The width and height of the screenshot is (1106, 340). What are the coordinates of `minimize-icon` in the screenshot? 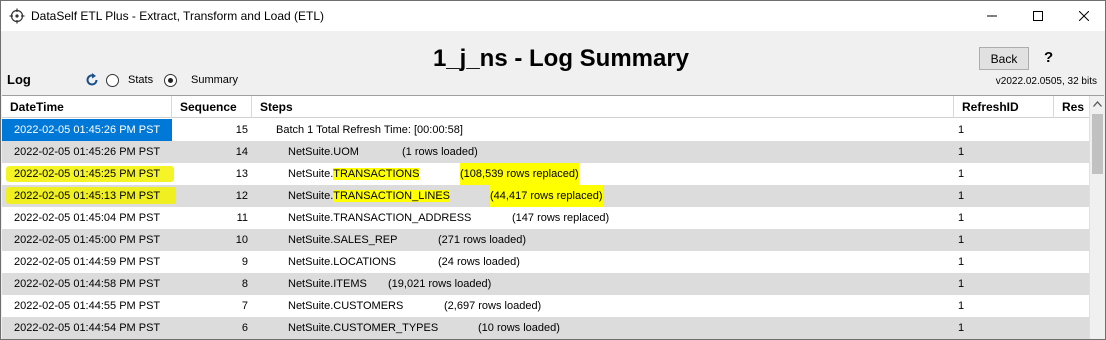 It's located at (992, 16).